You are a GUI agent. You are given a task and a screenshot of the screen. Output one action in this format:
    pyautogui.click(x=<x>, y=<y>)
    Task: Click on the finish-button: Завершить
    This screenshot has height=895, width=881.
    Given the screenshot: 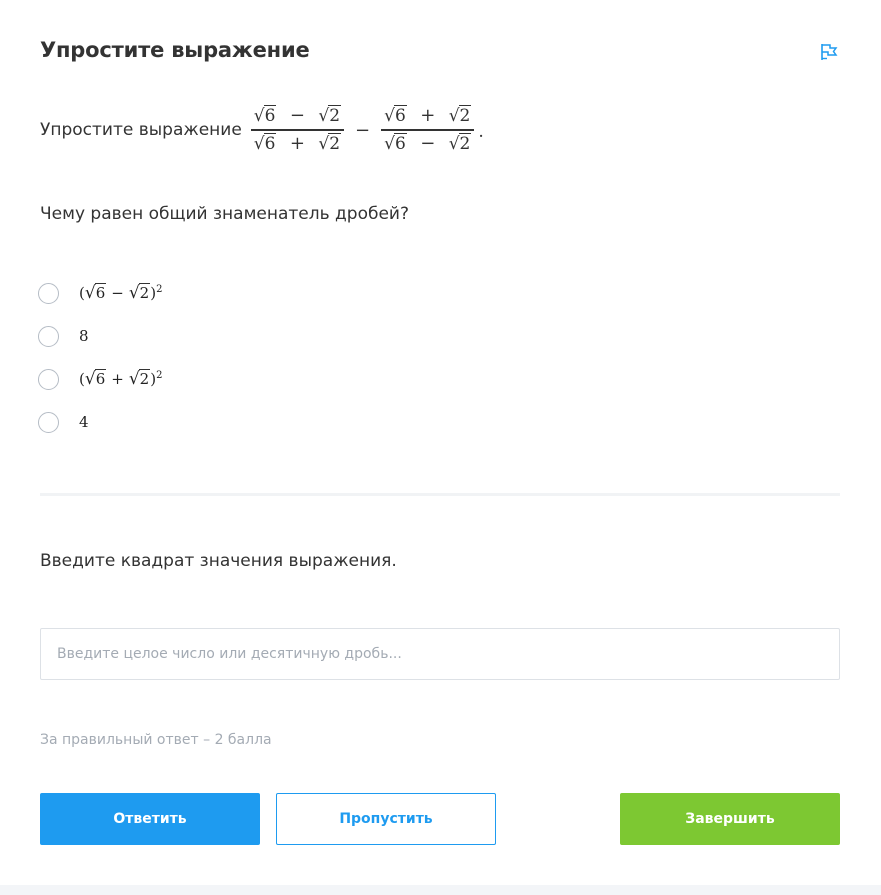 What is the action you would take?
    pyautogui.click(x=730, y=819)
    